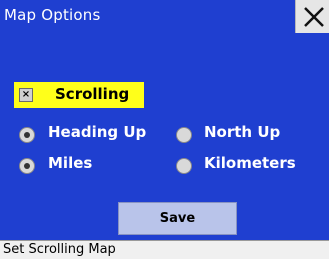 This screenshot has width=329, height=259. What do you see at coordinates (250, 163) in the screenshot?
I see `kilometers-label: Kilometers` at bounding box center [250, 163].